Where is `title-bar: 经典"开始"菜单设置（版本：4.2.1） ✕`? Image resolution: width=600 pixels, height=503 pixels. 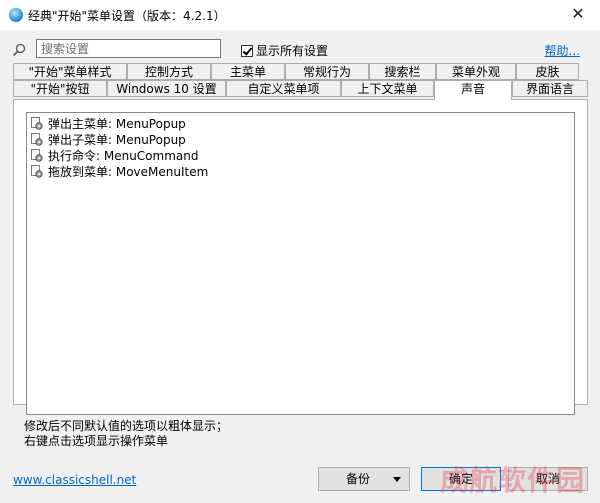
title-bar: 经典"开始"菜单设置（版本：4.2.1） ✕ is located at coordinates (300, 15).